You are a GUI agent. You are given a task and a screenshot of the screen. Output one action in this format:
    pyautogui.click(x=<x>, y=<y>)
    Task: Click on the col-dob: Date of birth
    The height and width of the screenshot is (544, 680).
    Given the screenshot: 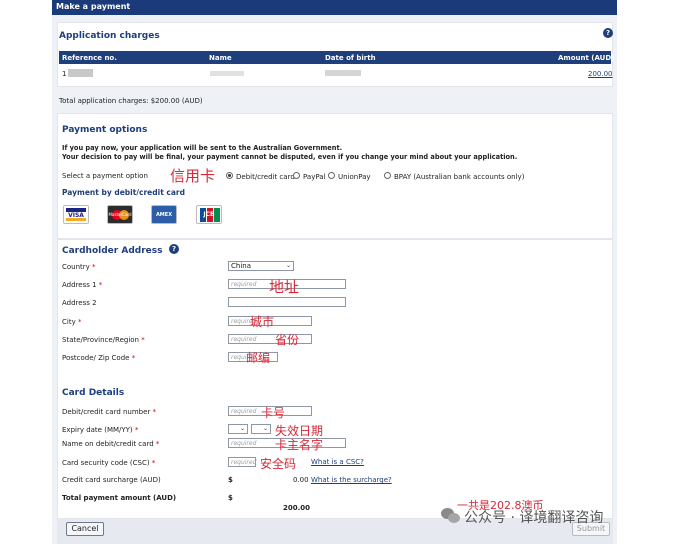 What is the action you would take?
    pyautogui.click(x=350, y=58)
    